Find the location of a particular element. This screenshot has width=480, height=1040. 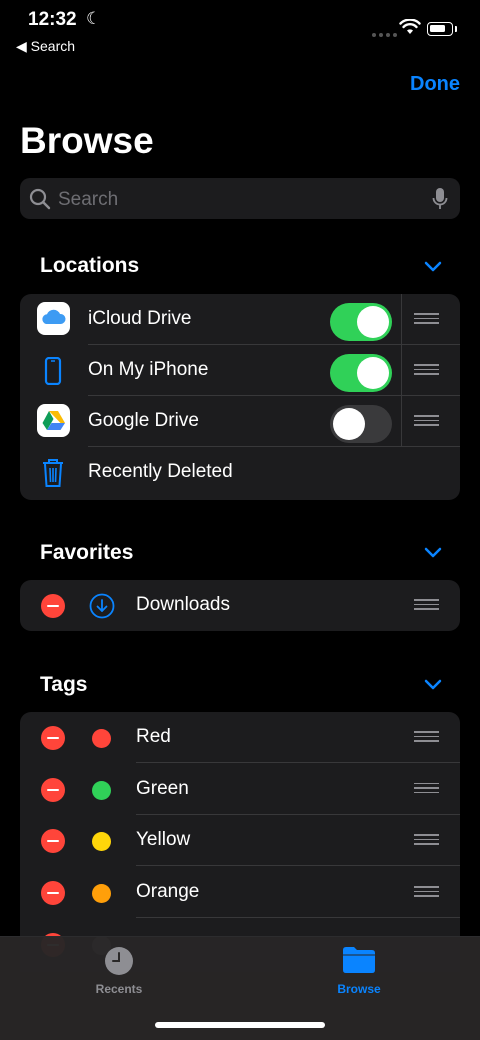

clock-icon is located at coordinates (119, 961).